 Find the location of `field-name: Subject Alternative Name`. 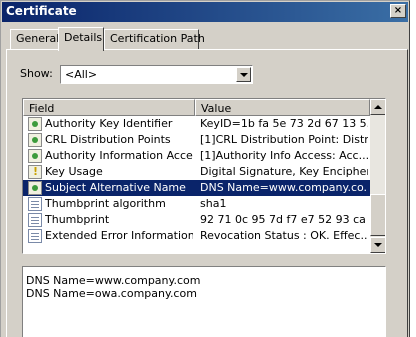

field-name: Subject Alternative Name is located at coordinates (115, 187).